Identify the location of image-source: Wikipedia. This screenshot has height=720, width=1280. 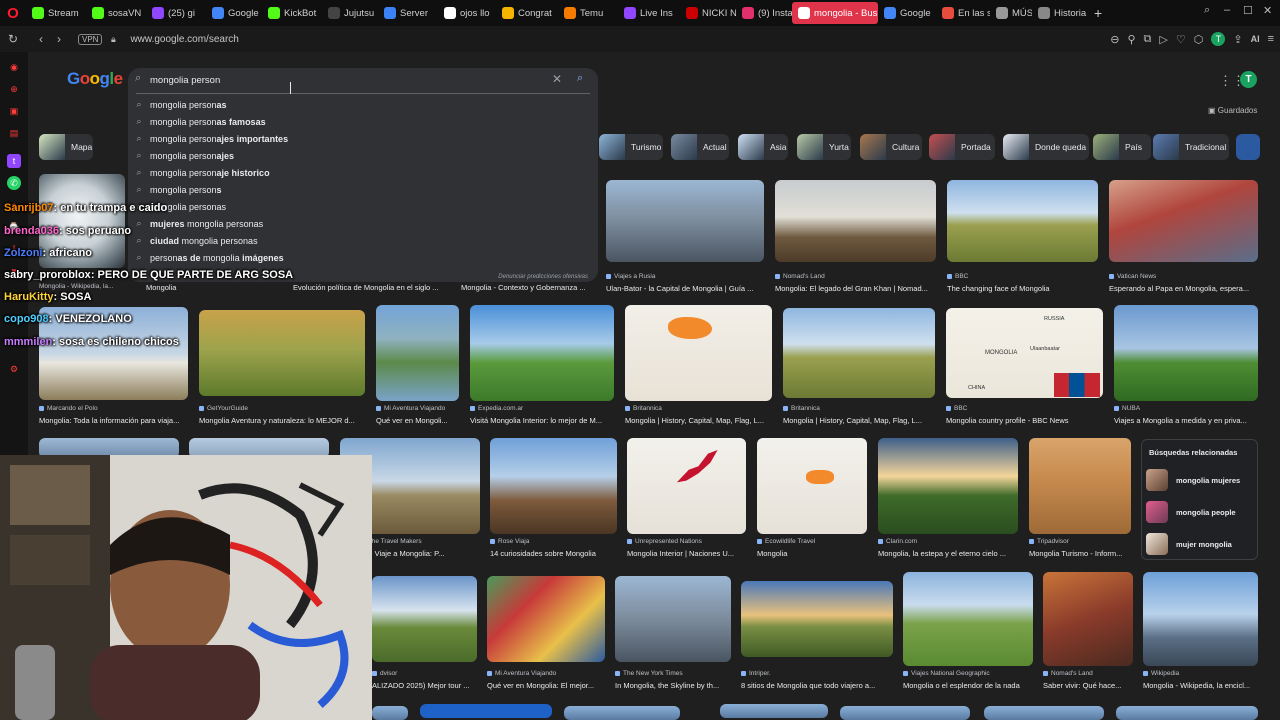
(1200, 673).